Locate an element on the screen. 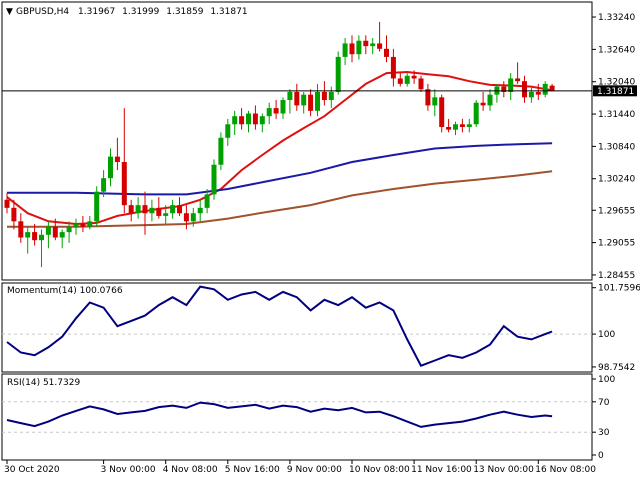  open-value: 1.31967 is located at coordinates (96, 12).